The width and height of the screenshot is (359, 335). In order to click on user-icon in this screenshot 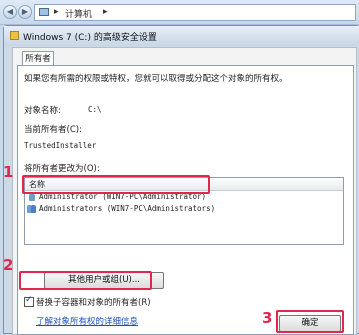, I will do `click(32, 197)`.